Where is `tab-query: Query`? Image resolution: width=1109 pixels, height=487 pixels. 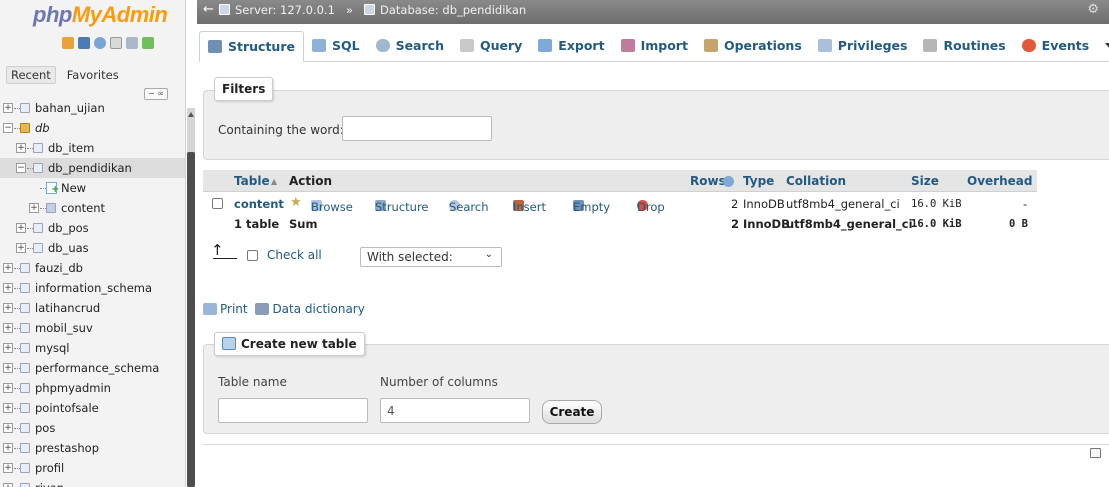
tab-query: Query is located at coordinates (491, 46).